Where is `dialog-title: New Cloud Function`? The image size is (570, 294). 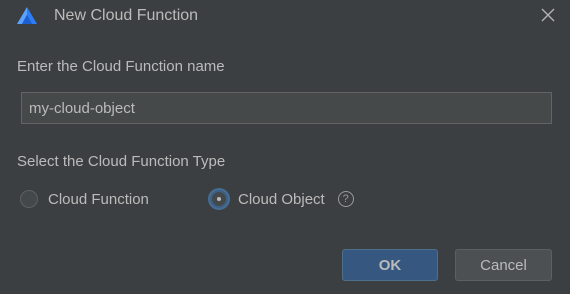 dialog-title: New Cloud Function is located at coordinates (126, 15).